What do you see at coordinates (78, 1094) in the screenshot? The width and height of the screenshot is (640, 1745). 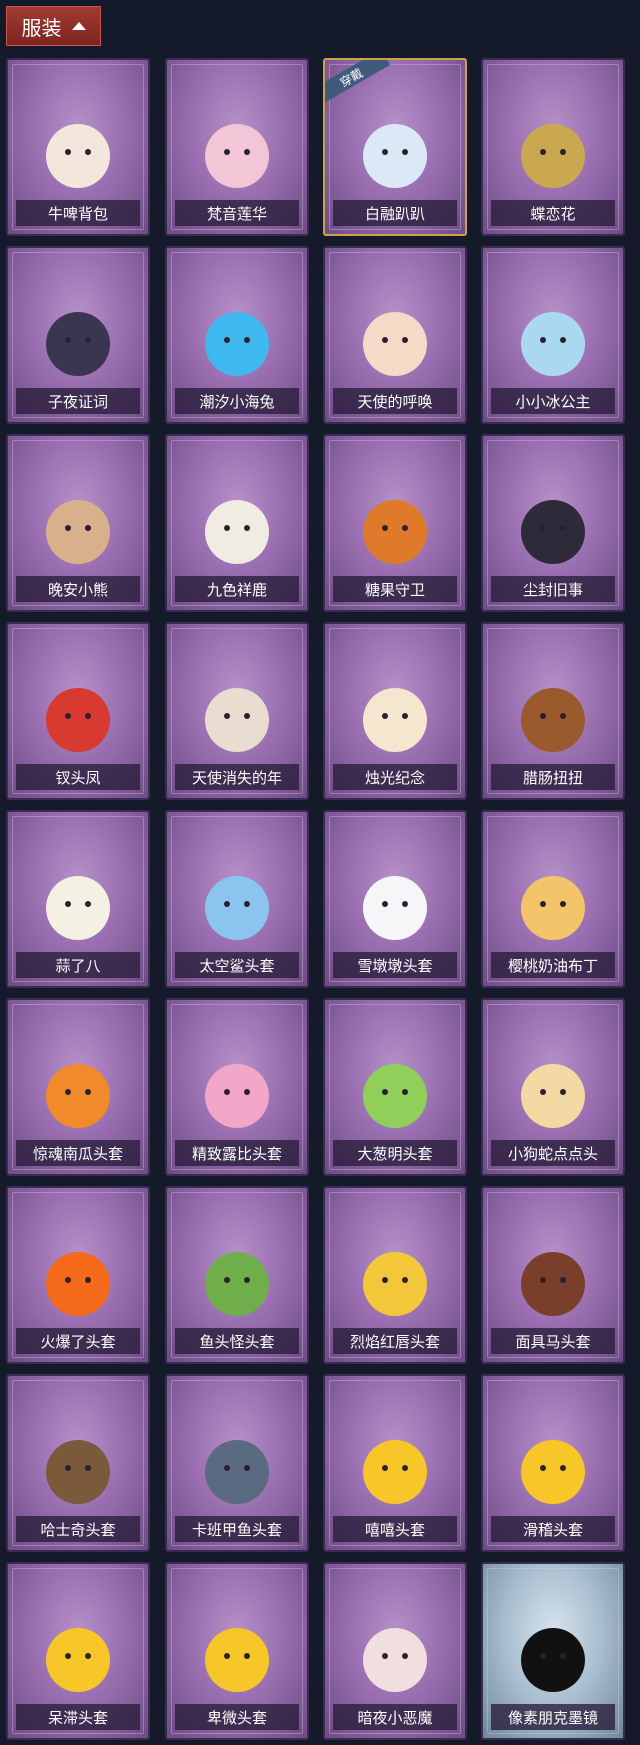 I see `pumpkin-head-icon` at bounding box center [78, 1094].